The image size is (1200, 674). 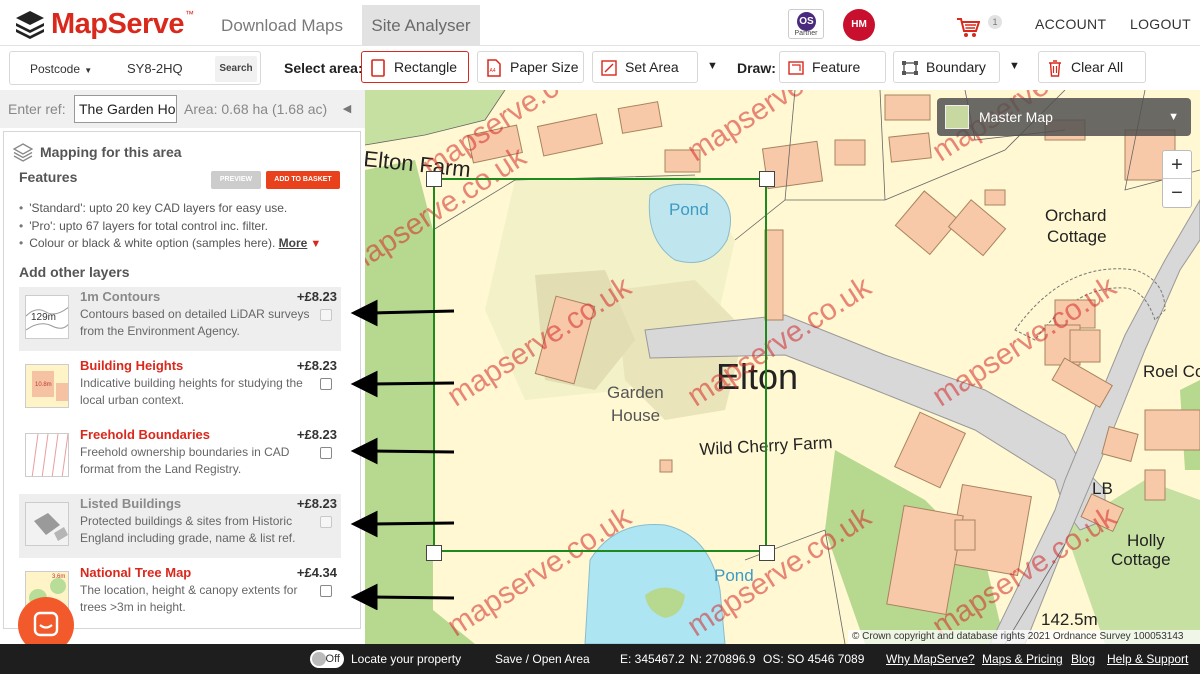 I want to click on maps-pricing-link: Maps & Pricing, so click(x=1022, y=659).